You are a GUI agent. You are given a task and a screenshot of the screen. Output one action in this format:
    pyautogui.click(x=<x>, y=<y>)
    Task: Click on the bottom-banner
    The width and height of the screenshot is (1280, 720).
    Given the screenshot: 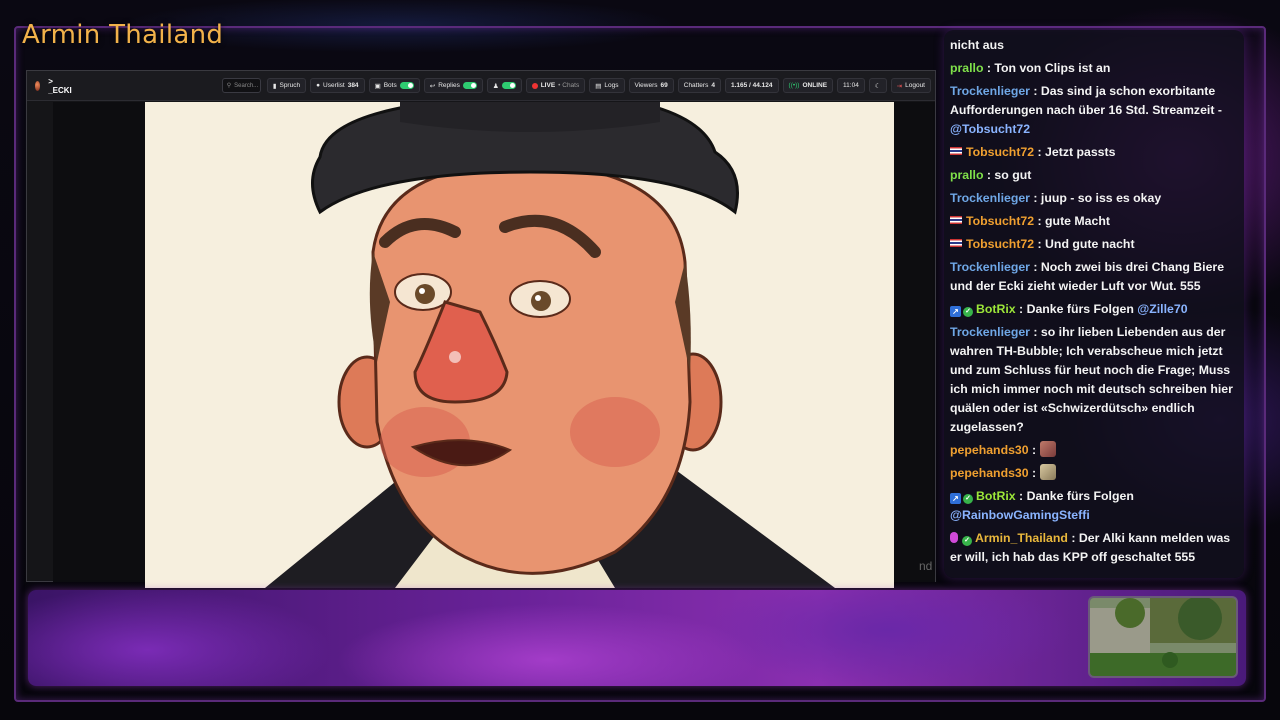 What is the action you would take?
    pyautogui.click(x=637, y=638)
    